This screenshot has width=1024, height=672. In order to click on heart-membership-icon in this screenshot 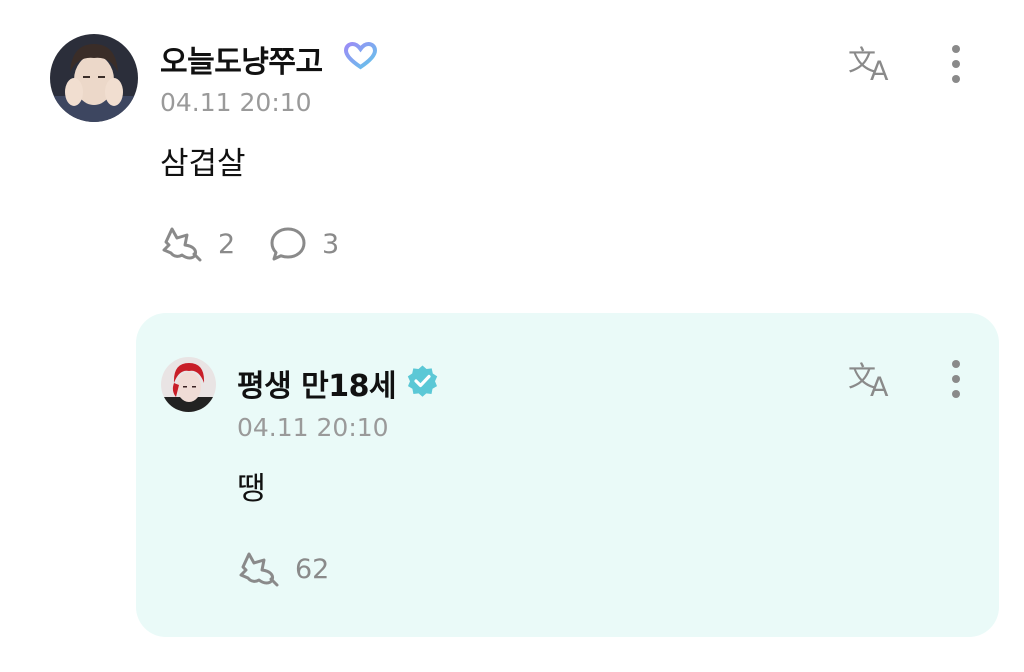, I will do `click(360, 56)`.